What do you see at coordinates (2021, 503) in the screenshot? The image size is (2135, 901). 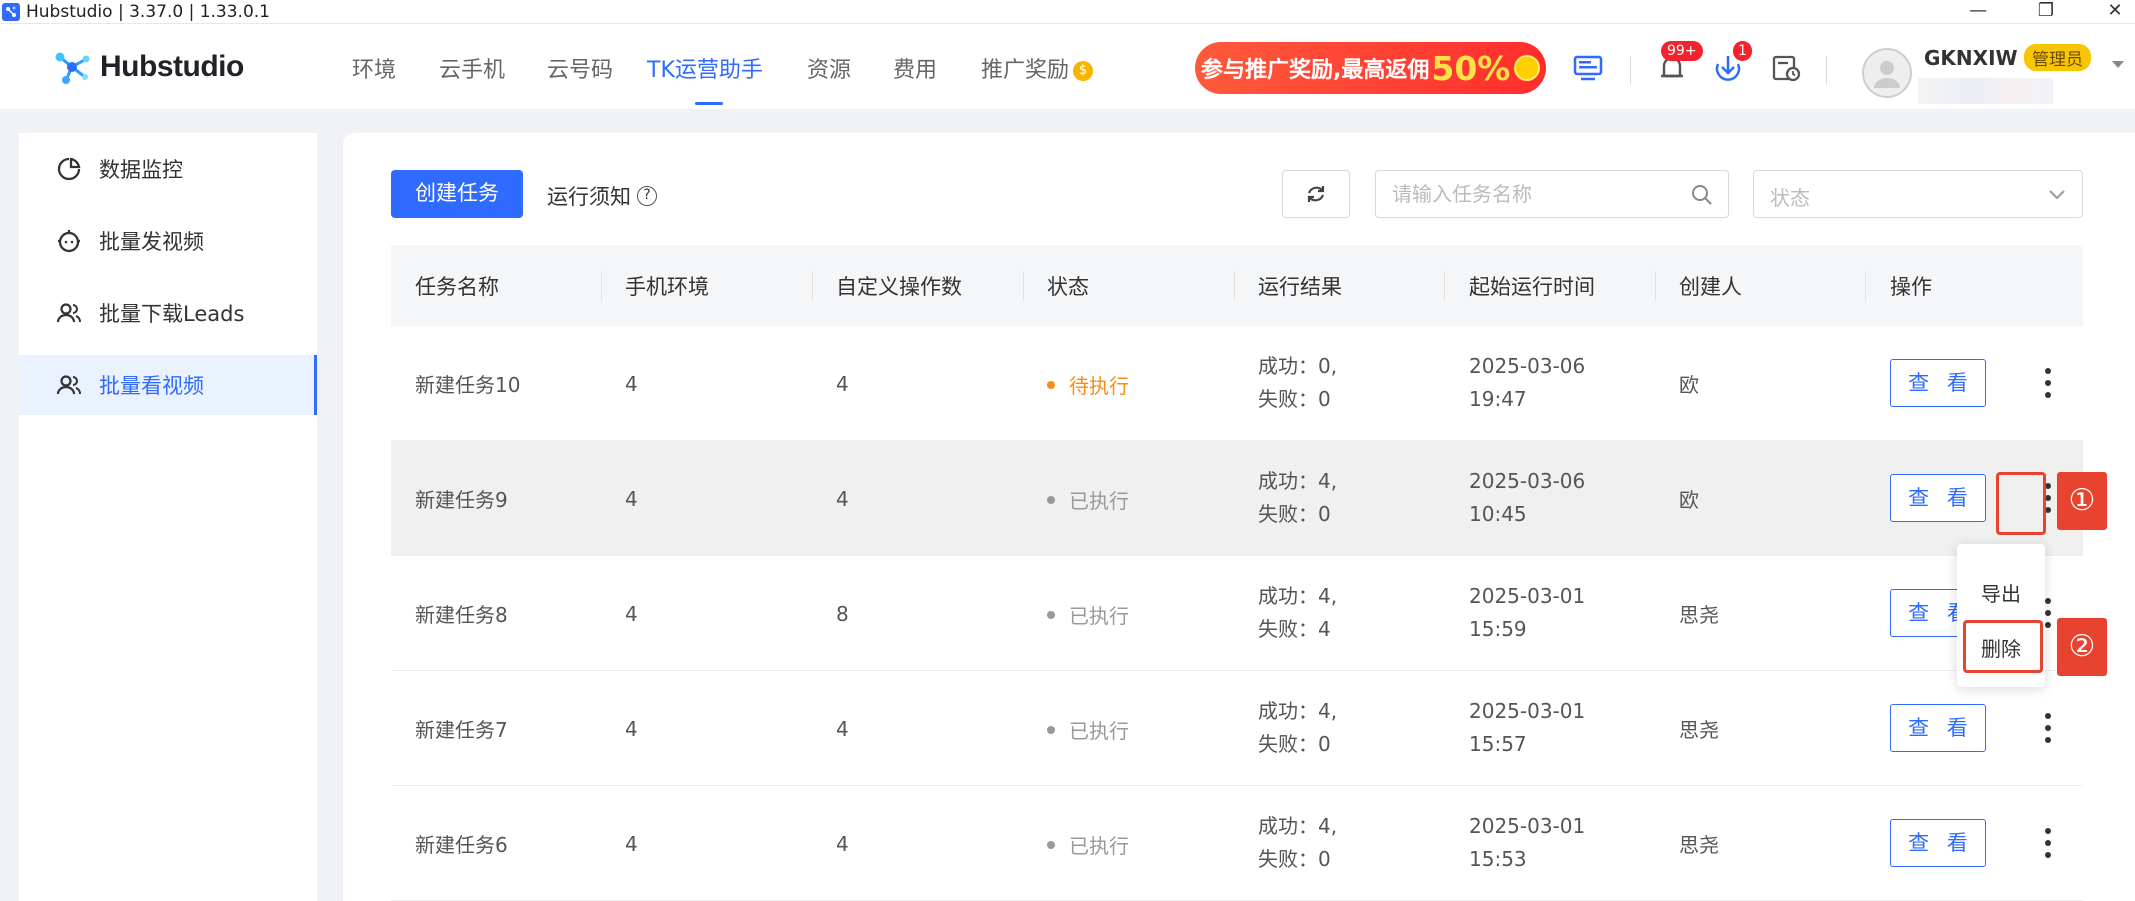 I see `highlight-more-button` at bounding box center [2021, 503].